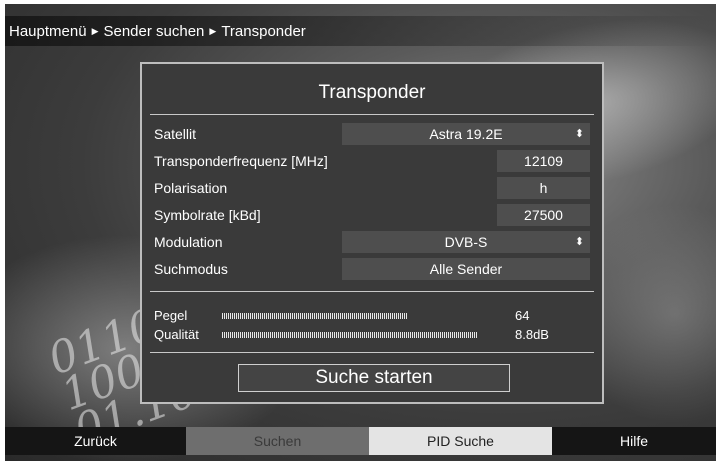 Image resolution: width=721 pixels, height=465 pixels. What do you see at coordinates (634, 441) in the screenshot?
I see `help-button: Hilfe` at bounding box center [634, 441].